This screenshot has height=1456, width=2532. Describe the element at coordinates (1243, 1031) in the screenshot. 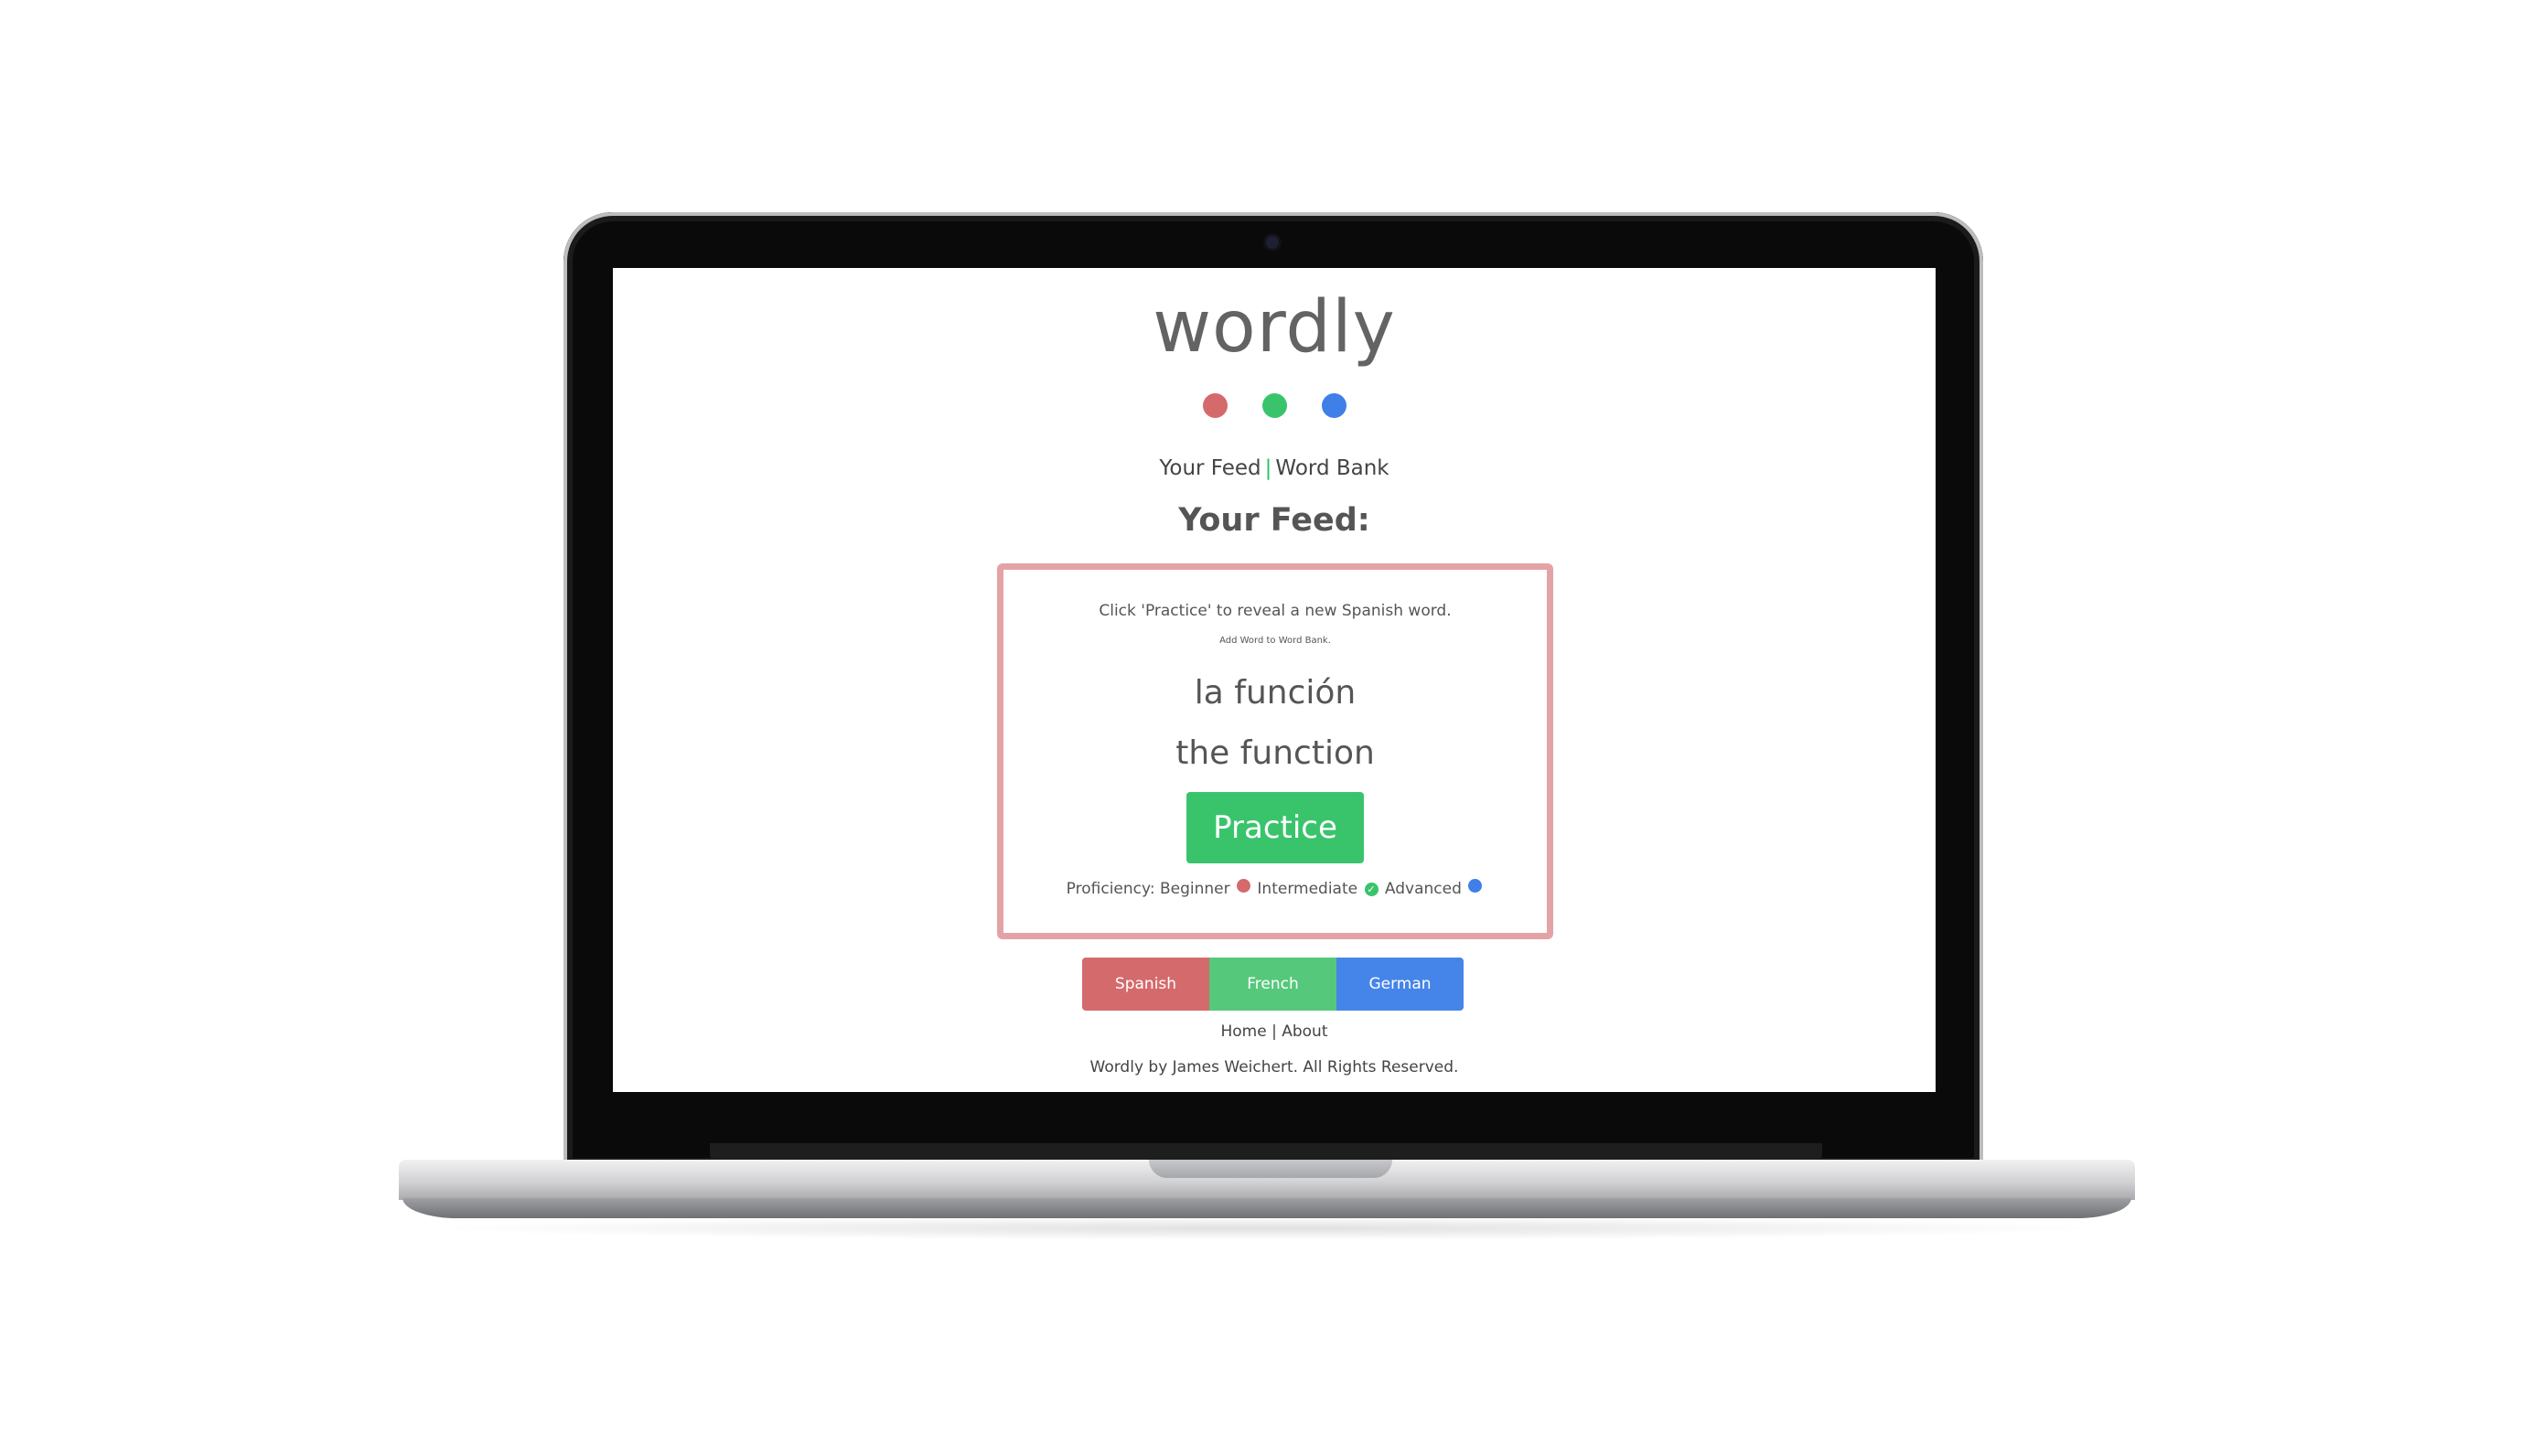

I see `footer-home-link: Home` at that location.